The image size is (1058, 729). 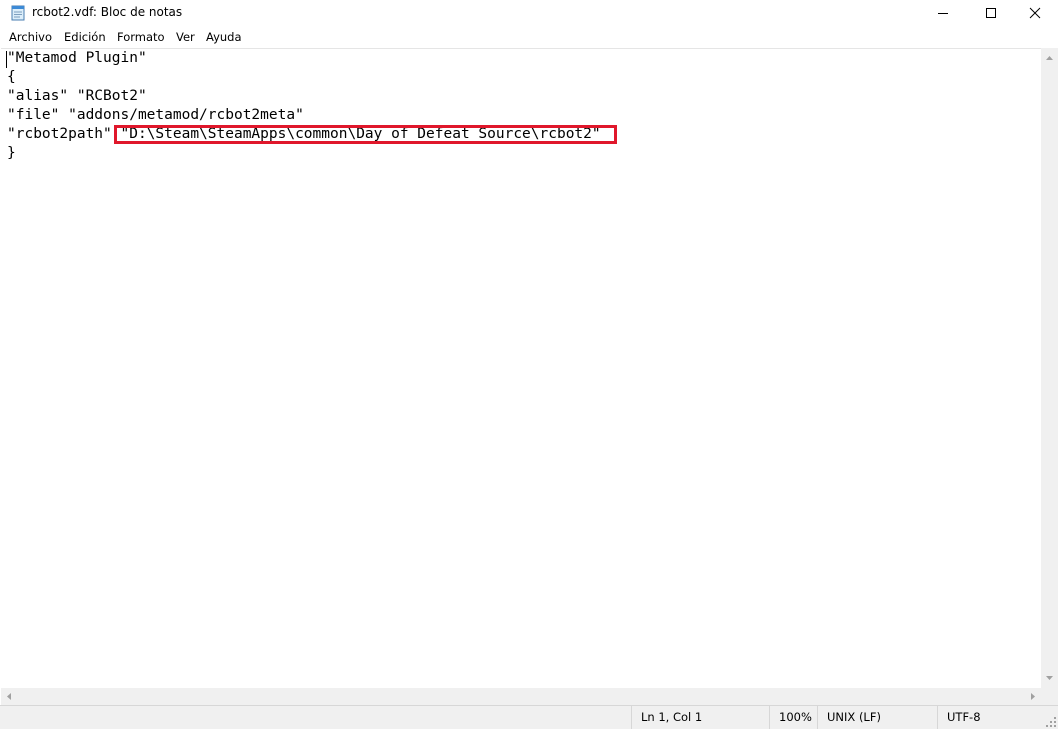 What do you see at coordinates (77, 58) in the screenshot?
I see `editor-line: "Metamod Plugin"` at bounding box center [77, 58].